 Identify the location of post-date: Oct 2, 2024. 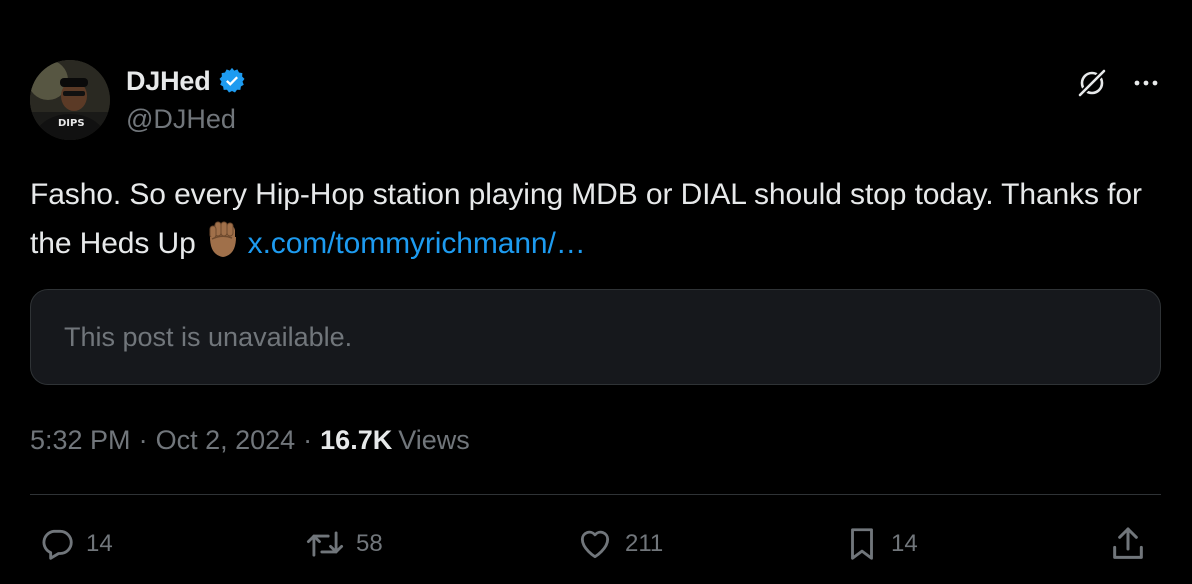
(226, 440).